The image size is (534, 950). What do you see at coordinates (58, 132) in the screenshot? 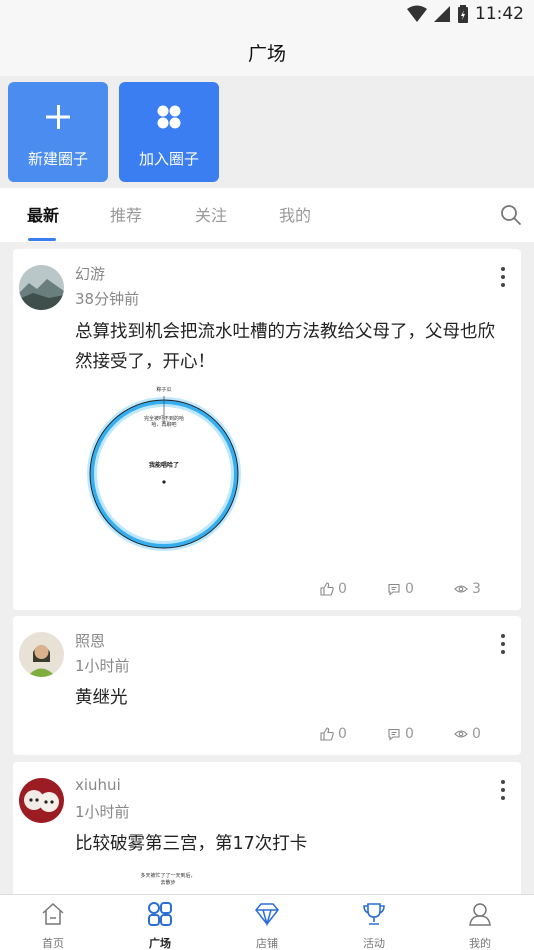
I see `new-circle-button: 新建圈子` at bounding box center [58, 132].